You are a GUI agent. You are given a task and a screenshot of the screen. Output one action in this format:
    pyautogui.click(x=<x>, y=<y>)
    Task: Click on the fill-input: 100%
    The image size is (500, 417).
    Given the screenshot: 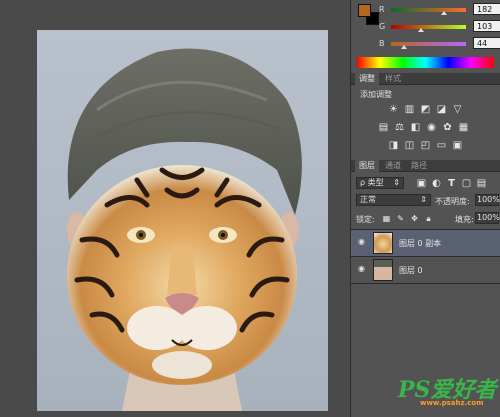 What is the action you would take?
    pyautogui.click(x=487, y=218)
    